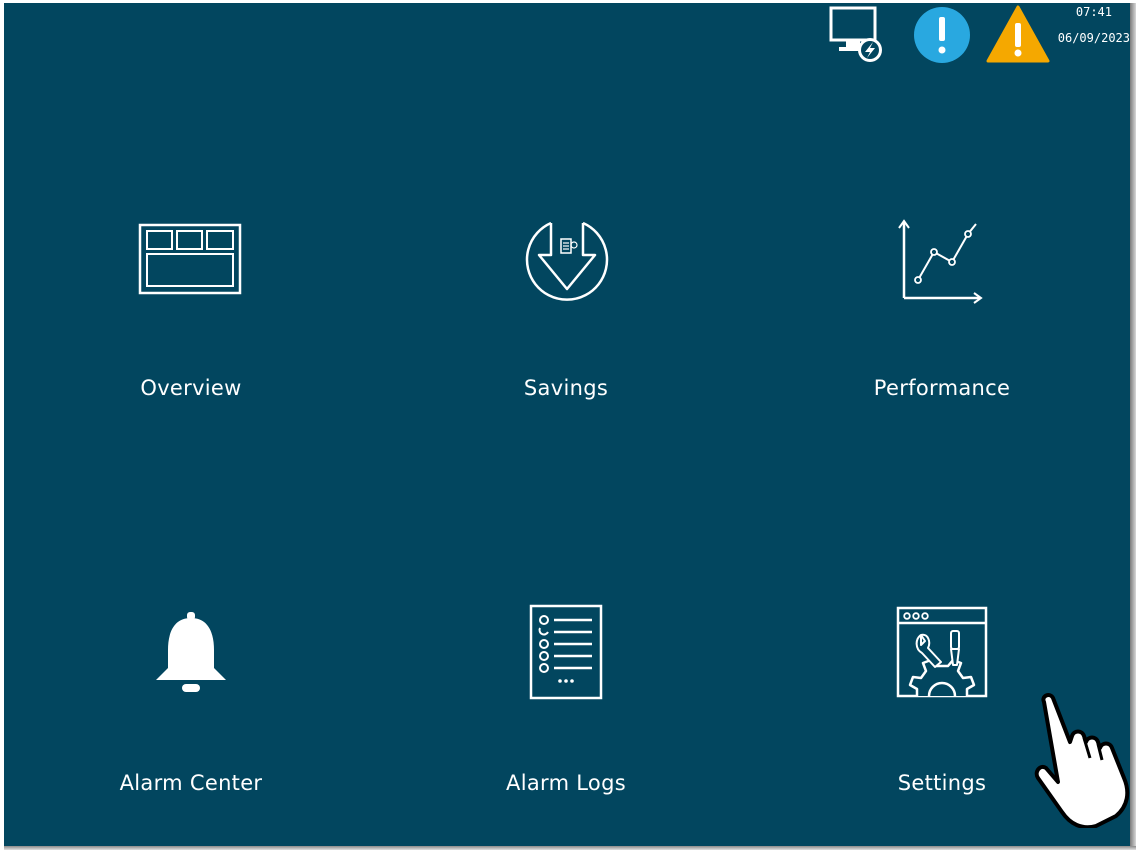  I want to click on warning-icon, so click(1018, 34).